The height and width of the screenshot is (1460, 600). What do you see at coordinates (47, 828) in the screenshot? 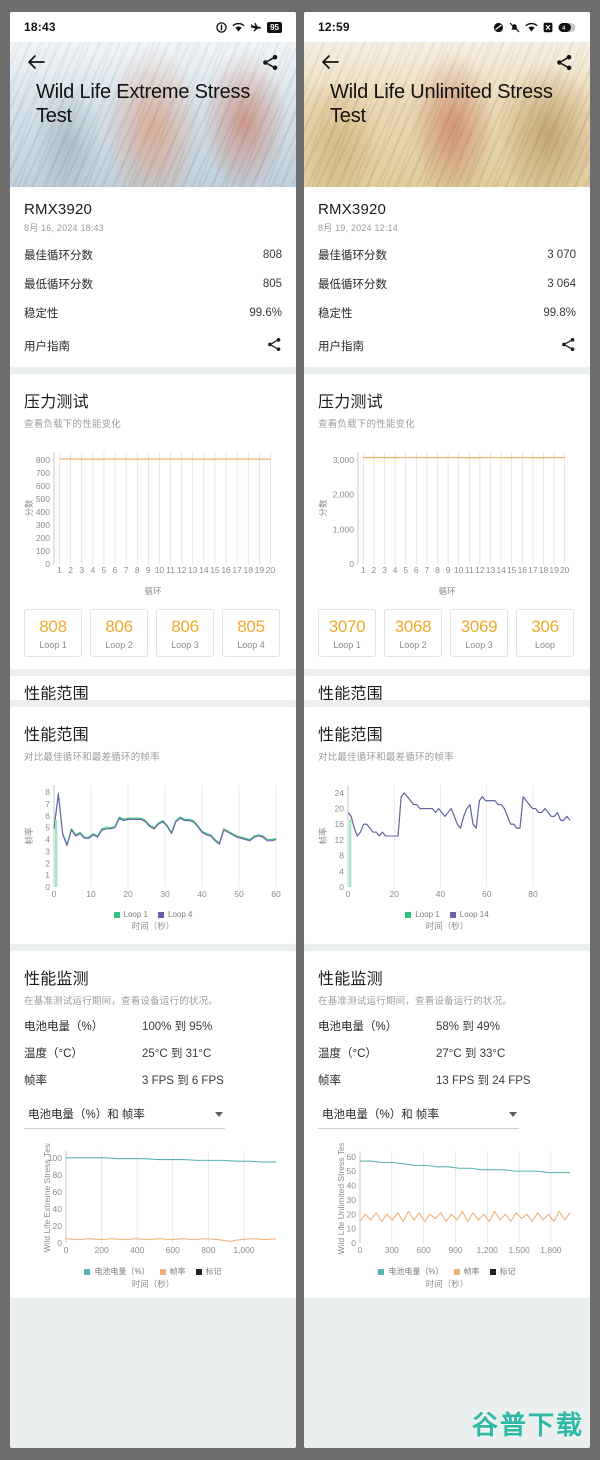
I see `svg-text: 5` at bounding box center [47, 828].